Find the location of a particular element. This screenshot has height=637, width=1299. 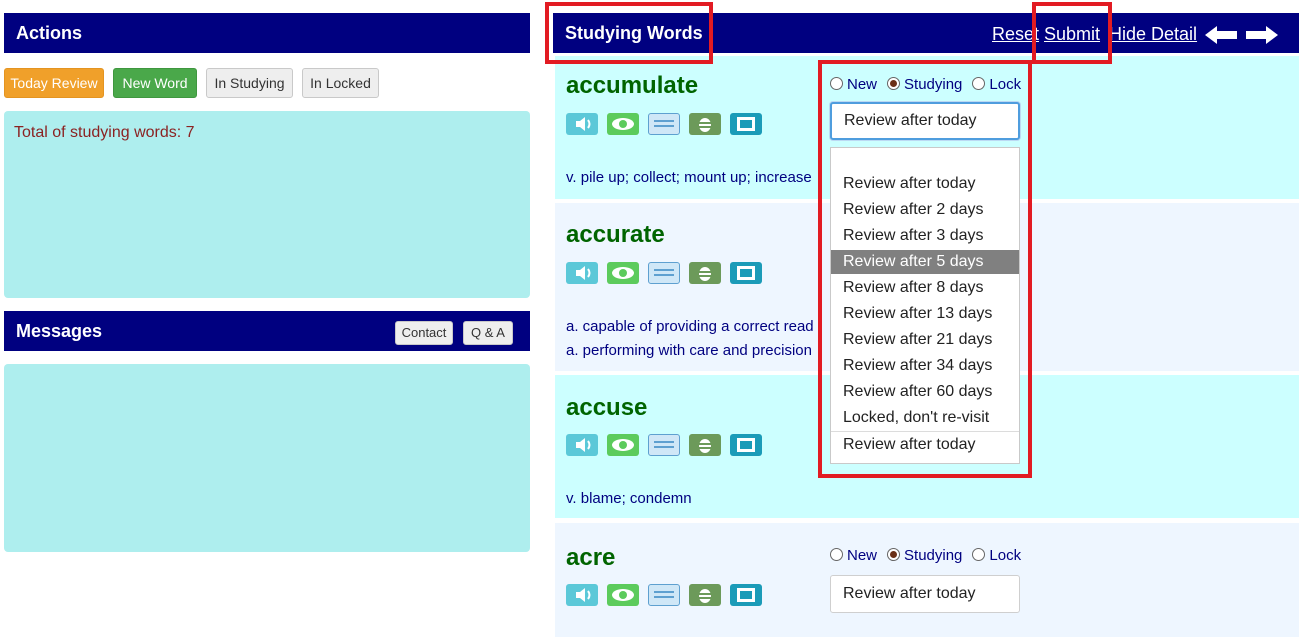

new-word-button: New Word is located at coordinates (155, 83).